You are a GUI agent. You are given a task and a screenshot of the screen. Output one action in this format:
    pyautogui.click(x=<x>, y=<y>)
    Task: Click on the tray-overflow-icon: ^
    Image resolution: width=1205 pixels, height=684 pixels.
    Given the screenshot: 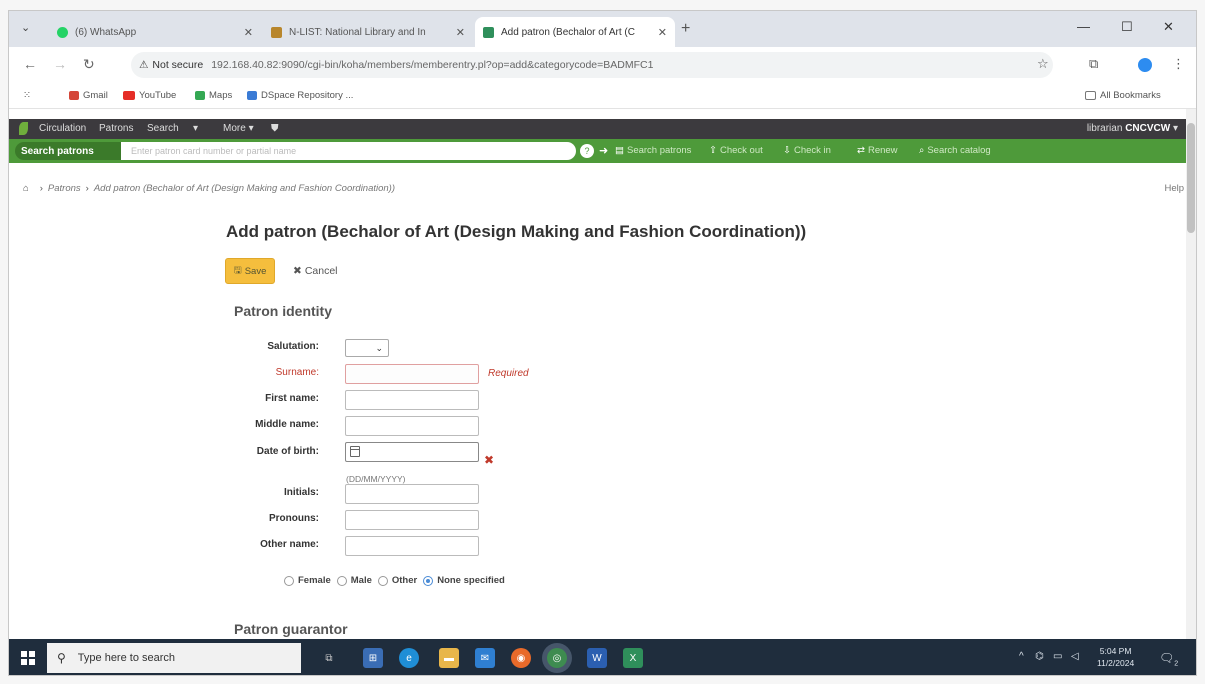 What is the action you would take?
    pyautogui.click(x=1021, y=656)
    